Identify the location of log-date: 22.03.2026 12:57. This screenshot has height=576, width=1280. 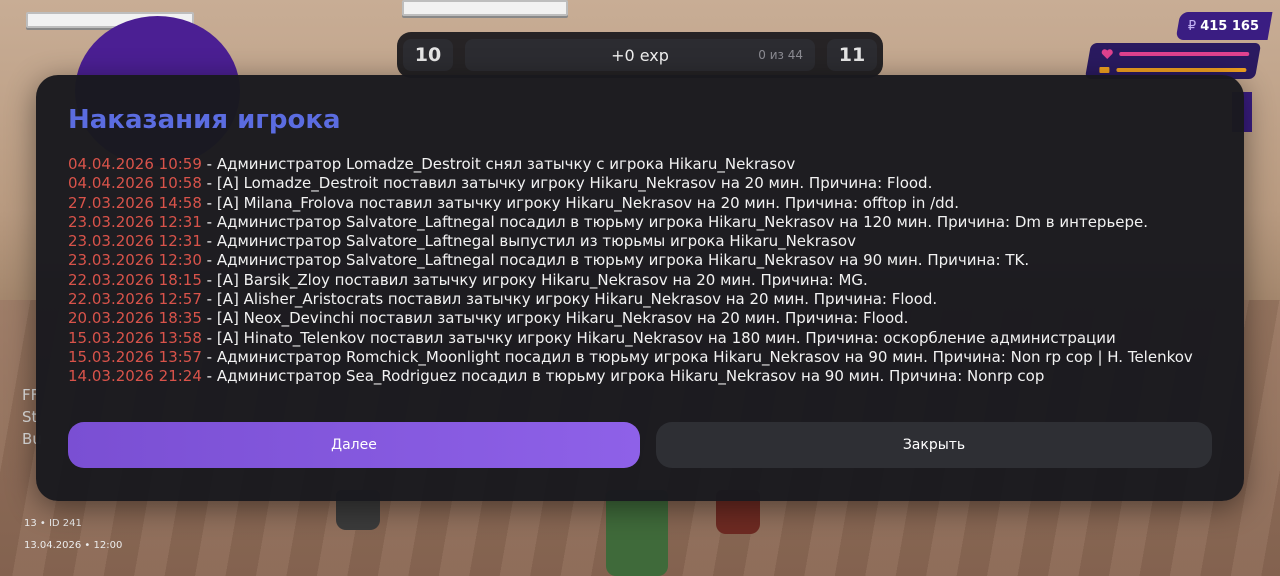
(135, 299).